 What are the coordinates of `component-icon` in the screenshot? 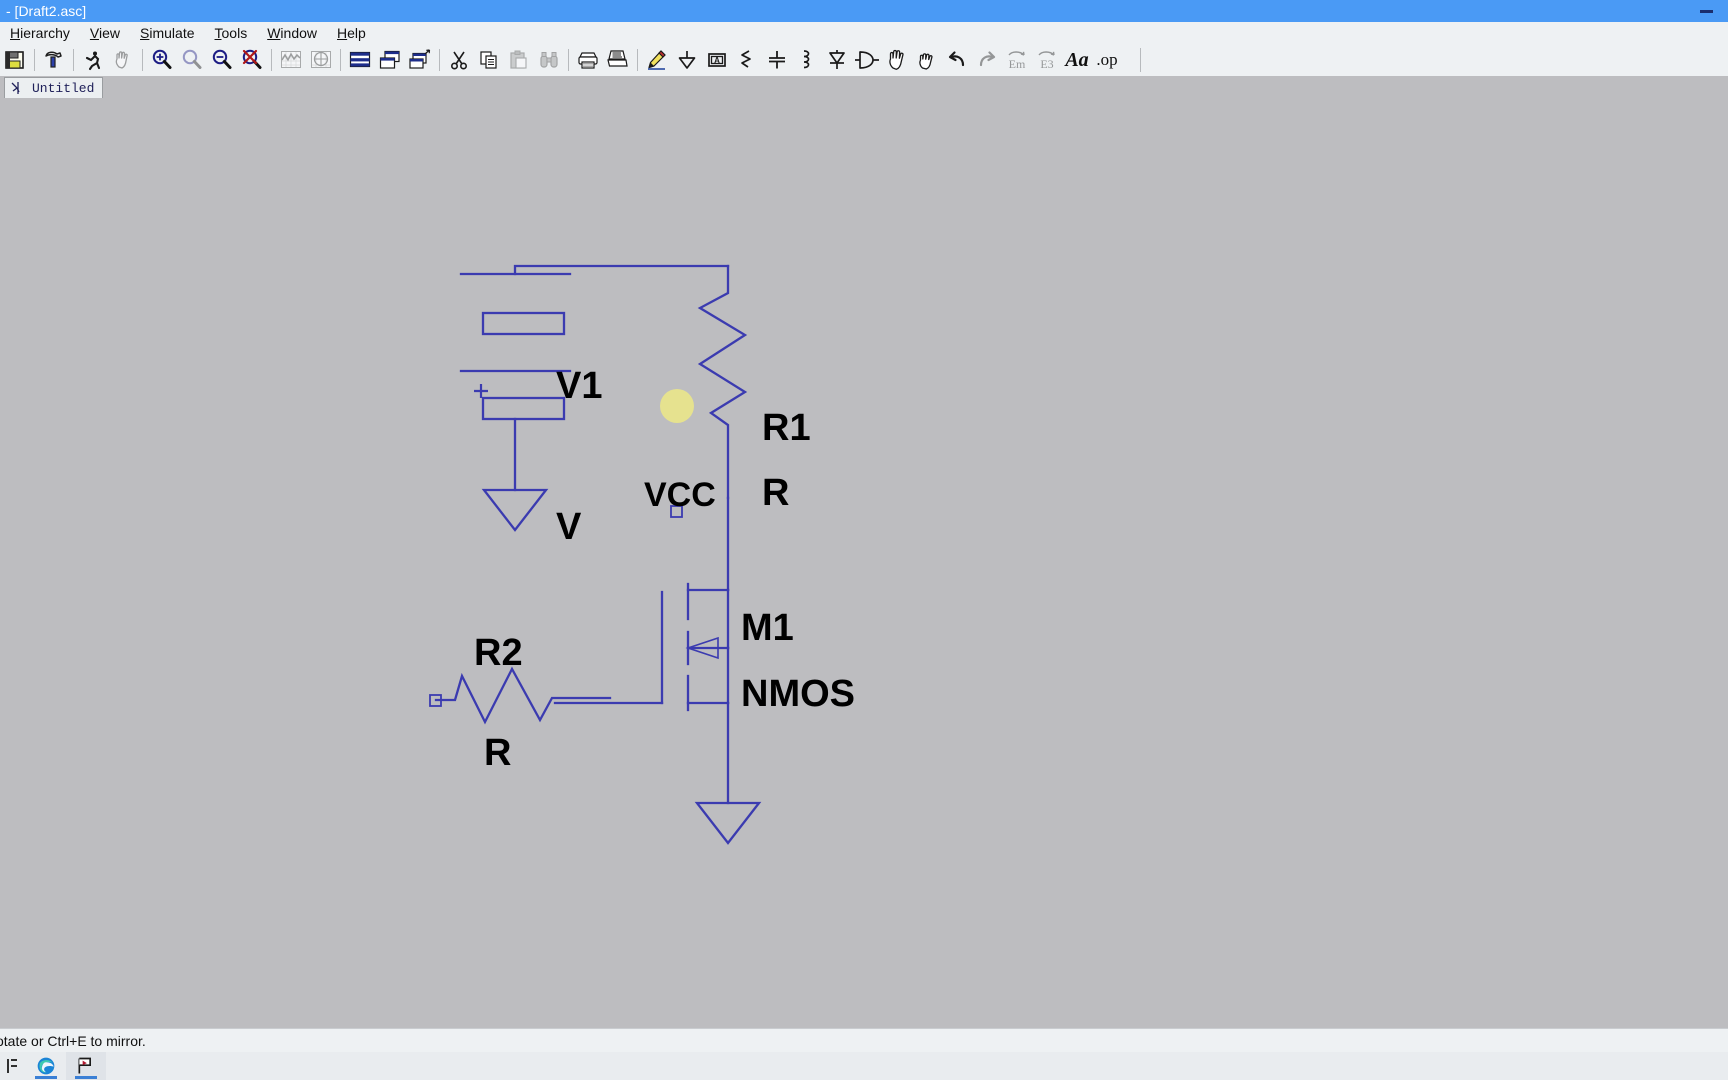 It's located at (867, 60).